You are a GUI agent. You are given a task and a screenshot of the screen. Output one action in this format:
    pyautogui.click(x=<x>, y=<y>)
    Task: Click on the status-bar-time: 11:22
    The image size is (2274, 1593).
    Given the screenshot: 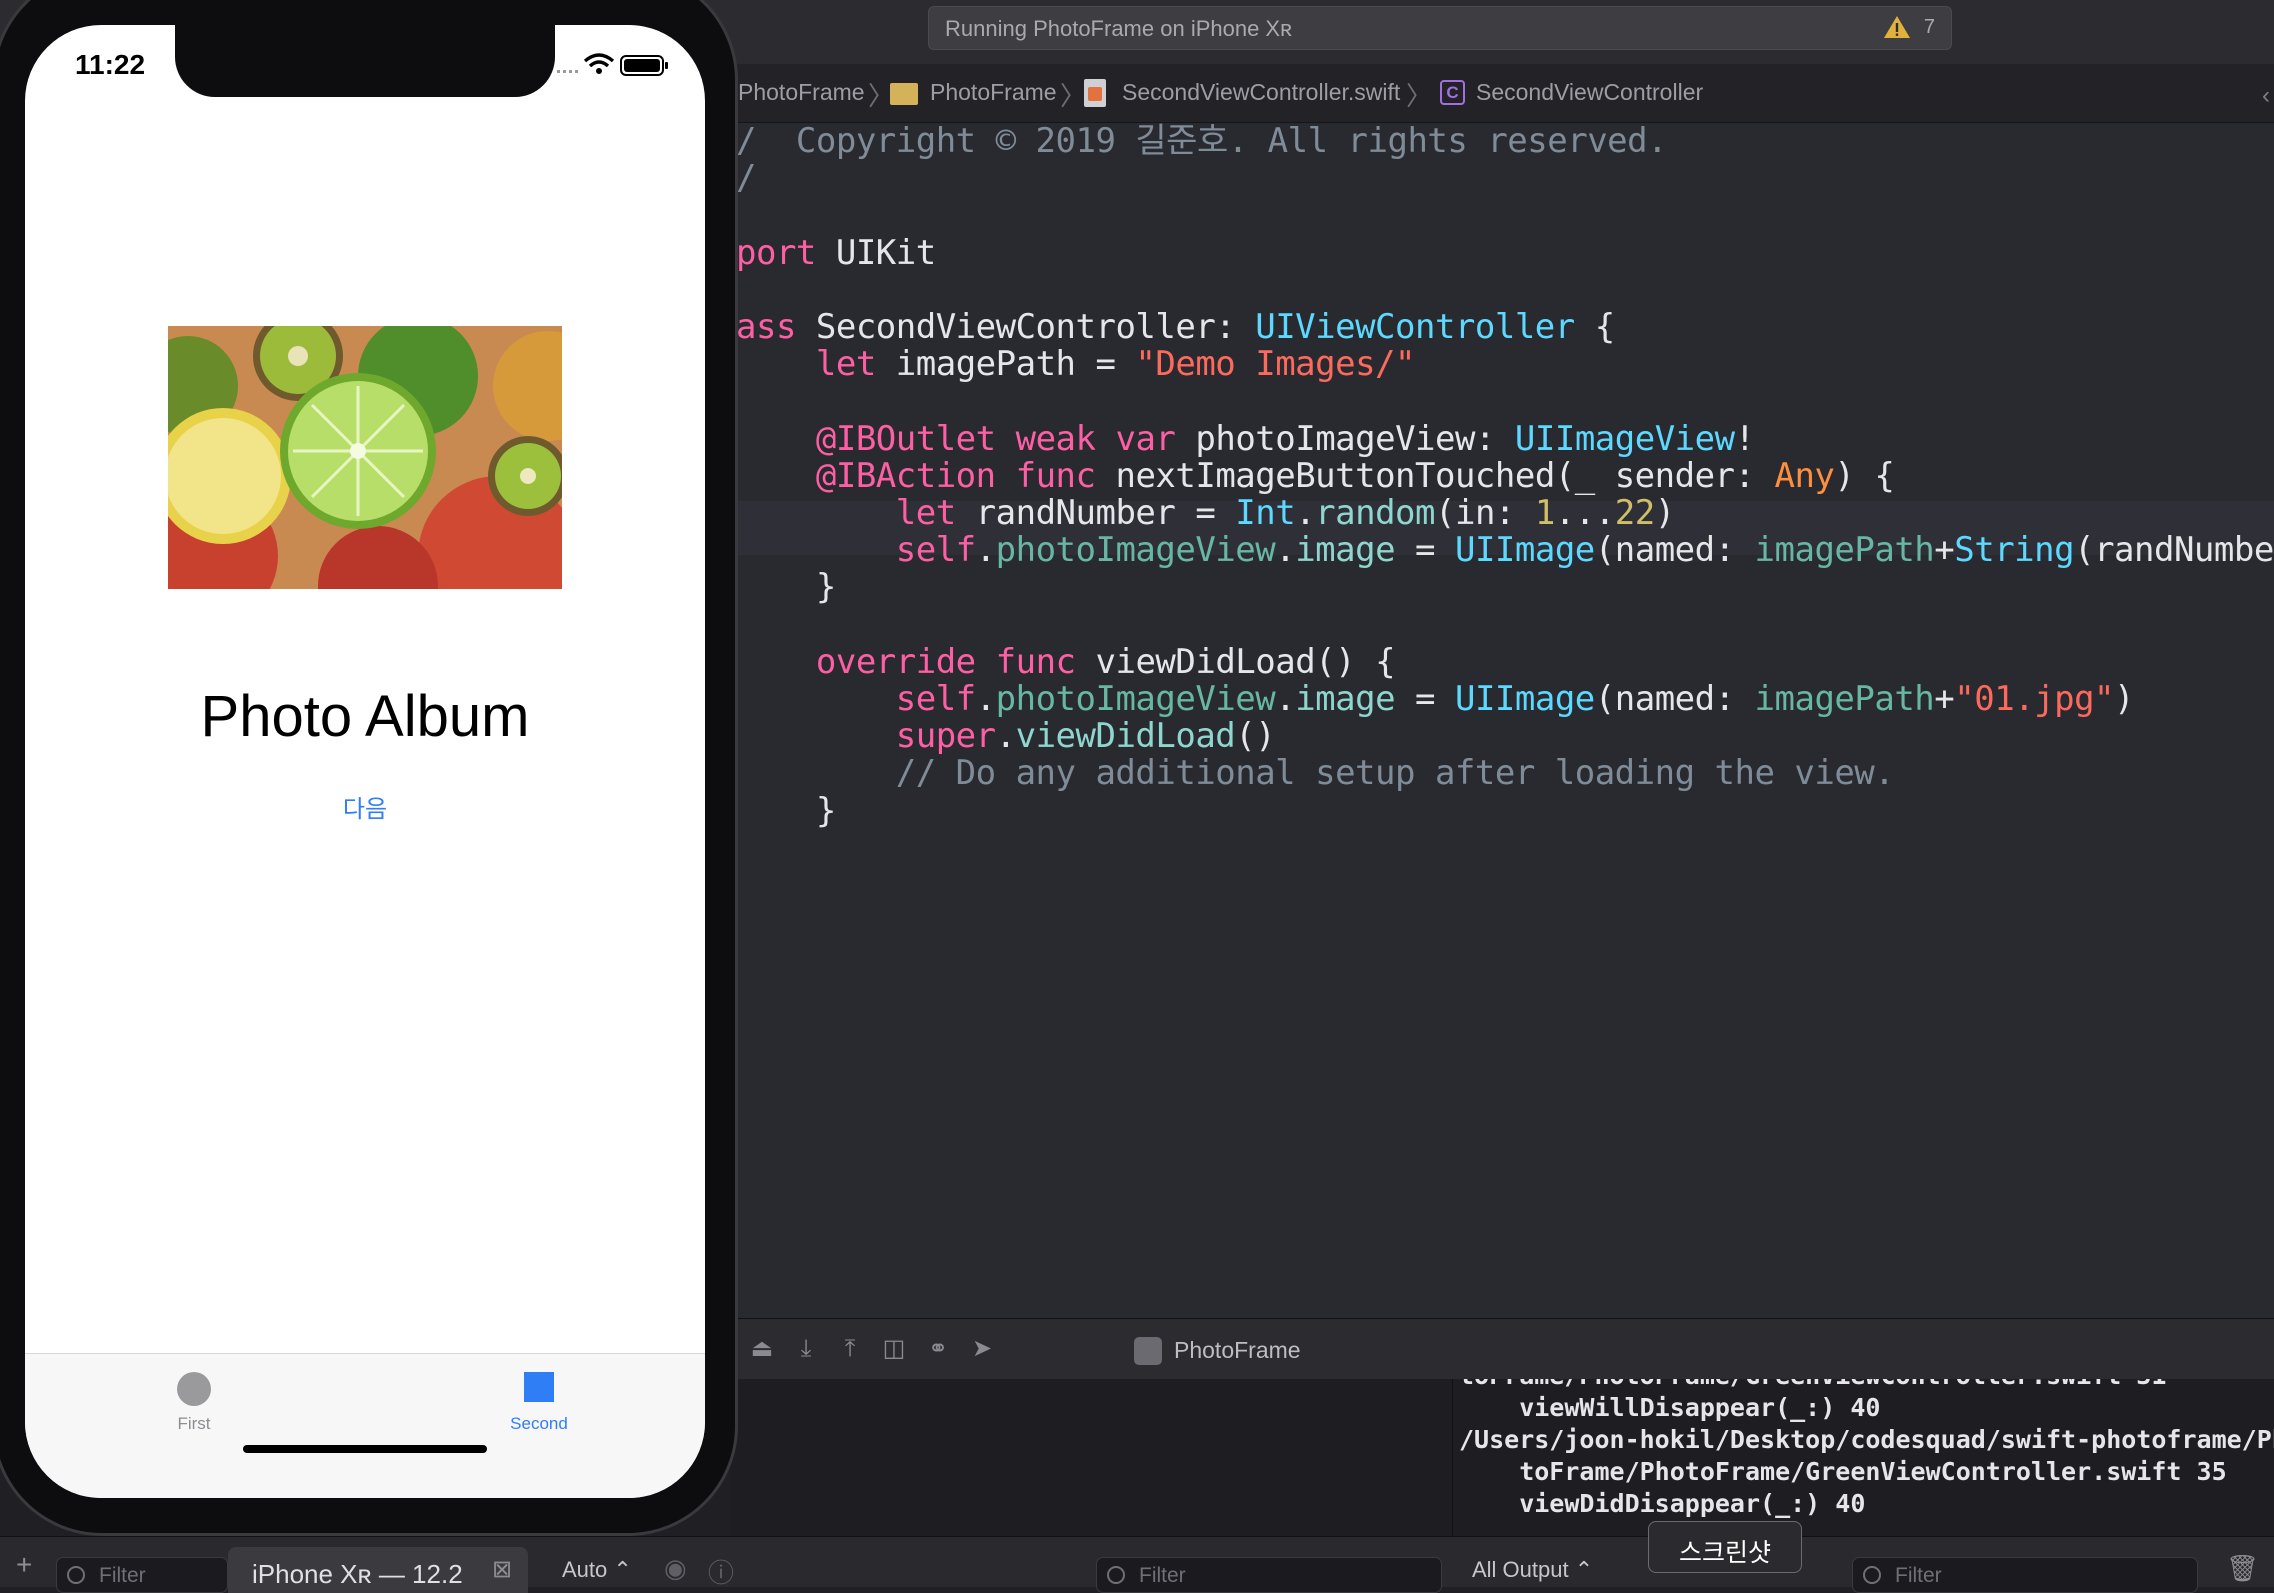 What is the action you would take?
    pyautogui.click(x=110, y=64)
    